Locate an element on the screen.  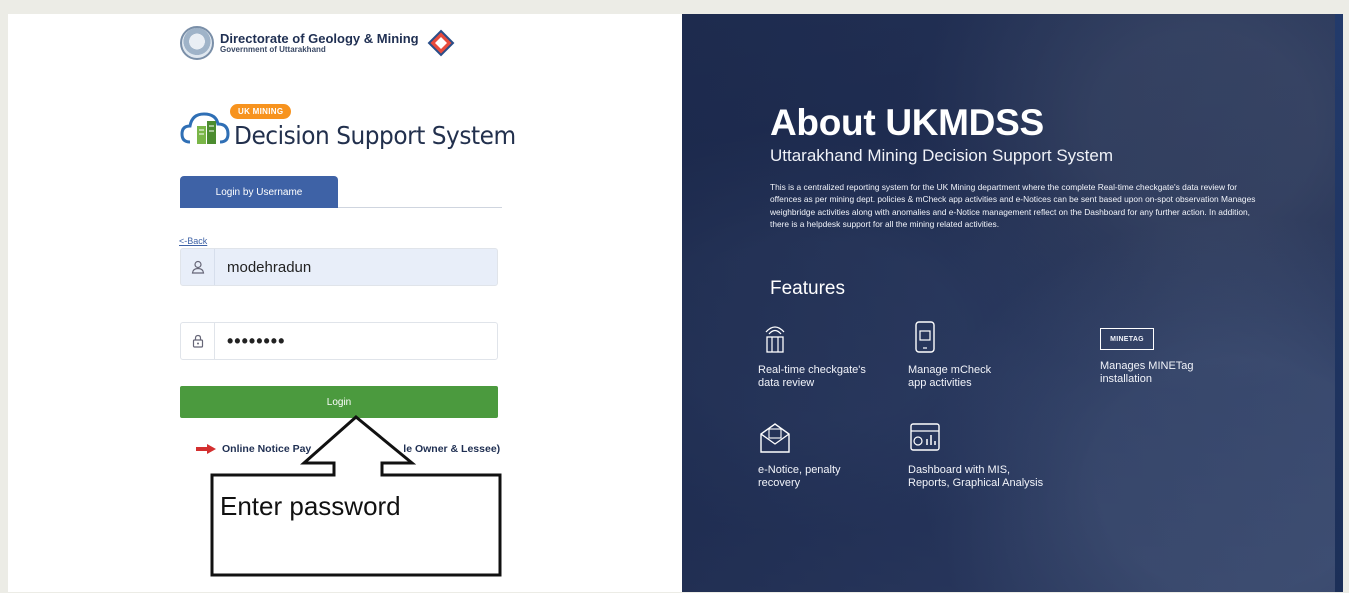
mining-logo-icon is located at coordinates (441, 43).